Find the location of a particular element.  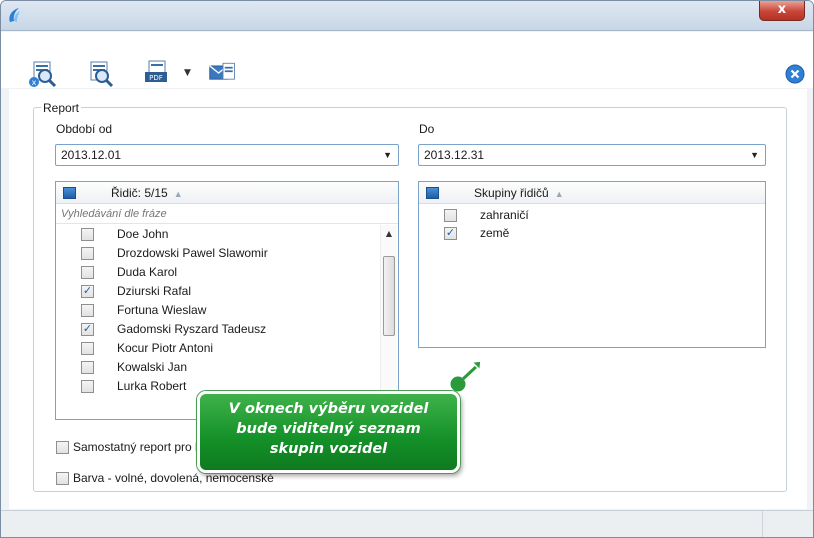

select-all-groups-checkbox is located at coordinates (432, 193).